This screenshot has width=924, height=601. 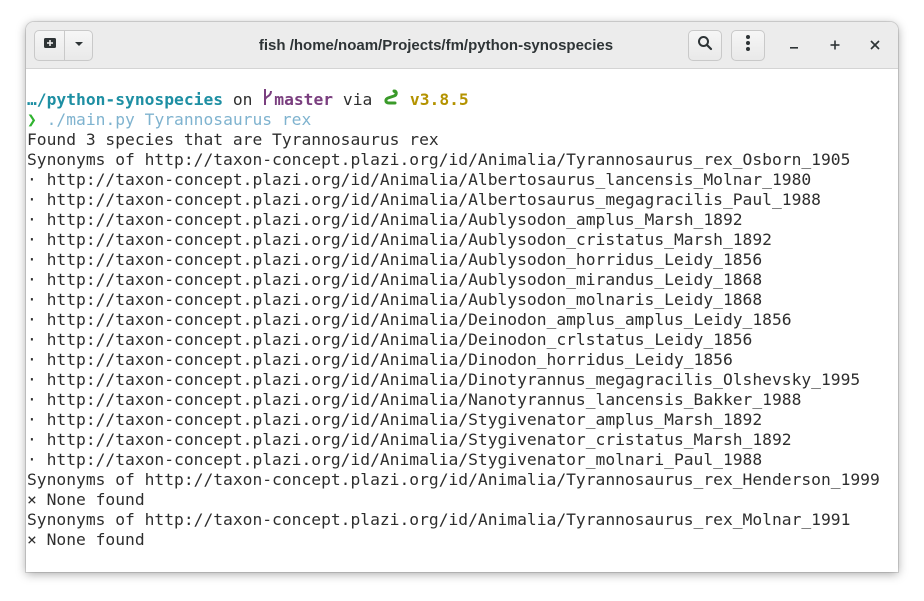 I want to click on python-icon, so click(x=391, y=99).